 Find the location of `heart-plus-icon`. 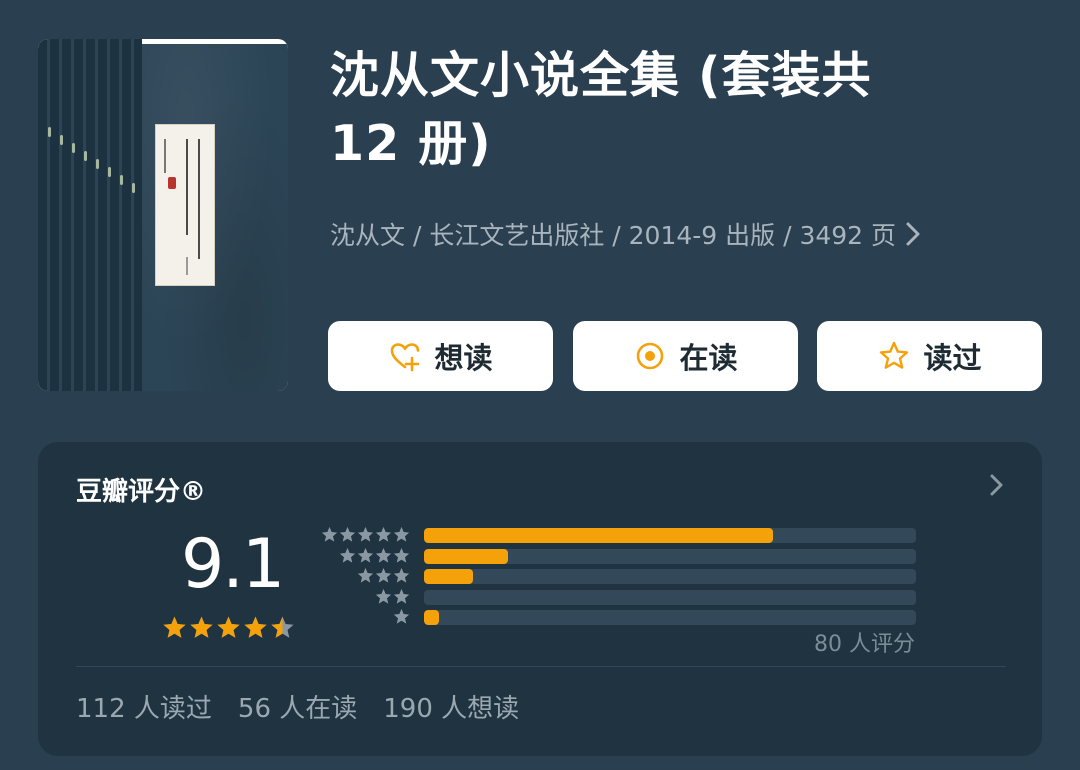

heart-plus-icon is located at coordinates (405, 357).